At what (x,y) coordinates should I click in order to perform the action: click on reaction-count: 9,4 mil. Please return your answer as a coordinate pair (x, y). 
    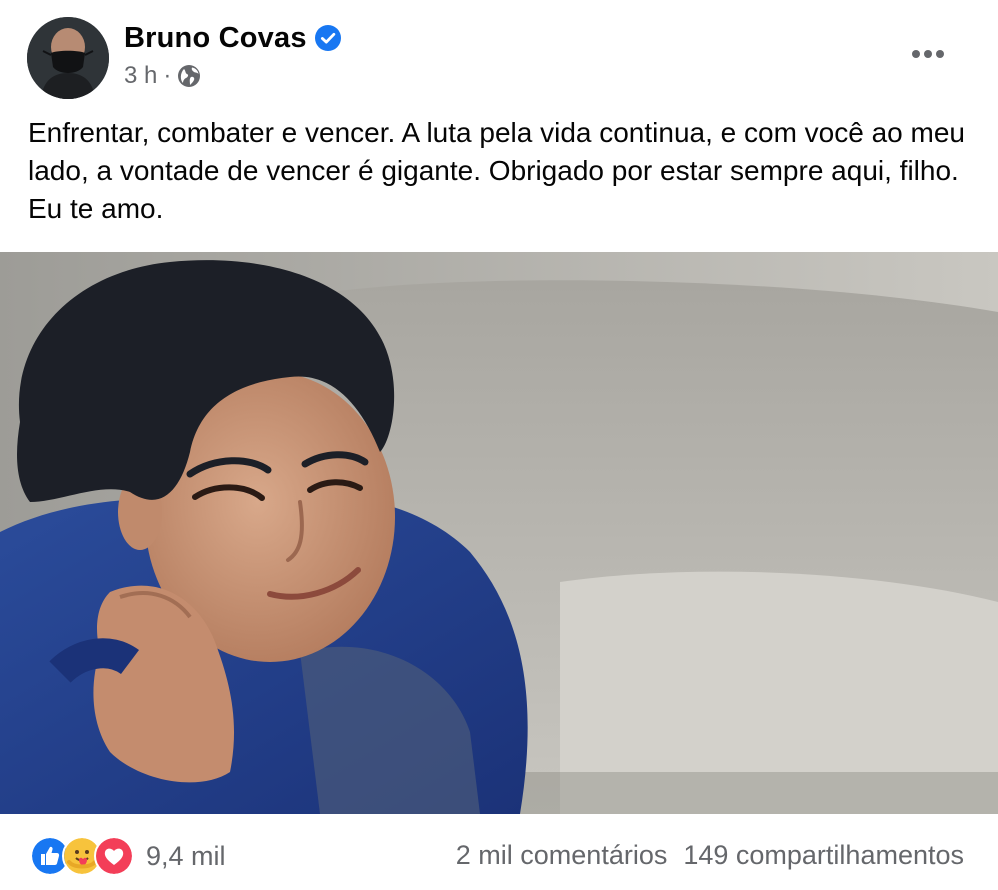
    Looking at the image, I should click on (186, 855).